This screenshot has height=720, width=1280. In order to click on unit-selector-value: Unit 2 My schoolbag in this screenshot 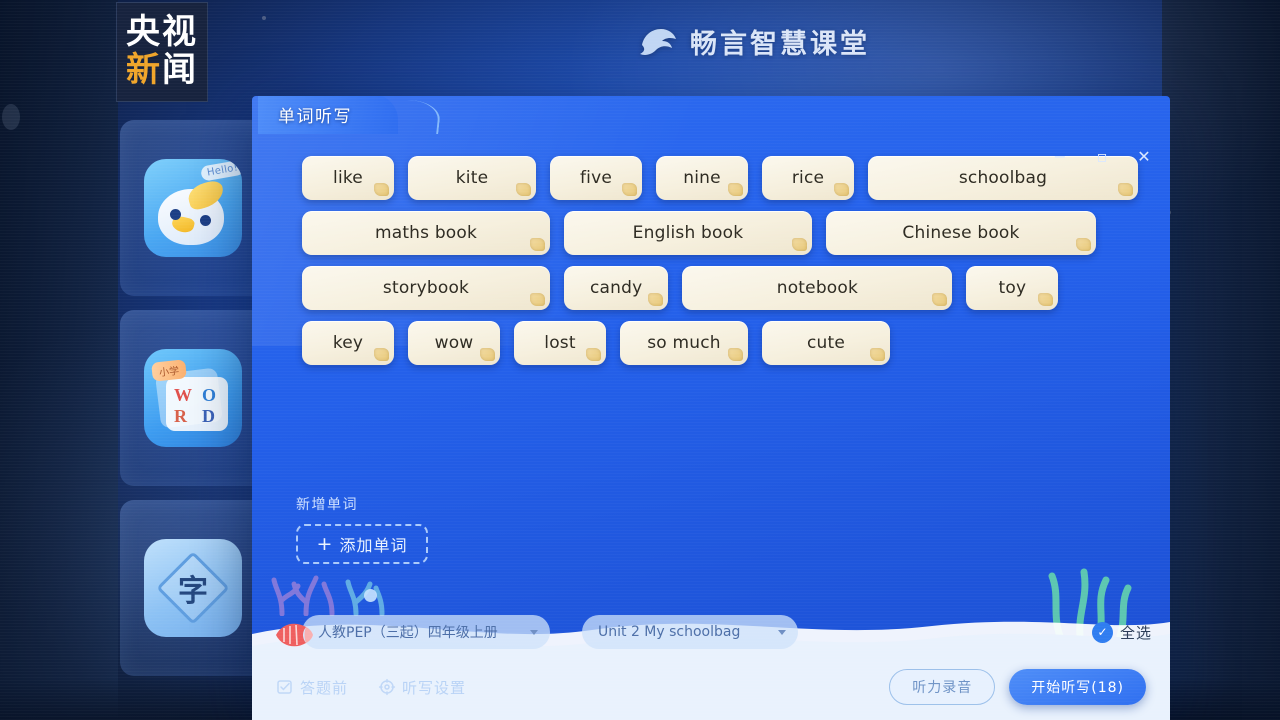, I will do `click(669, 632)`.